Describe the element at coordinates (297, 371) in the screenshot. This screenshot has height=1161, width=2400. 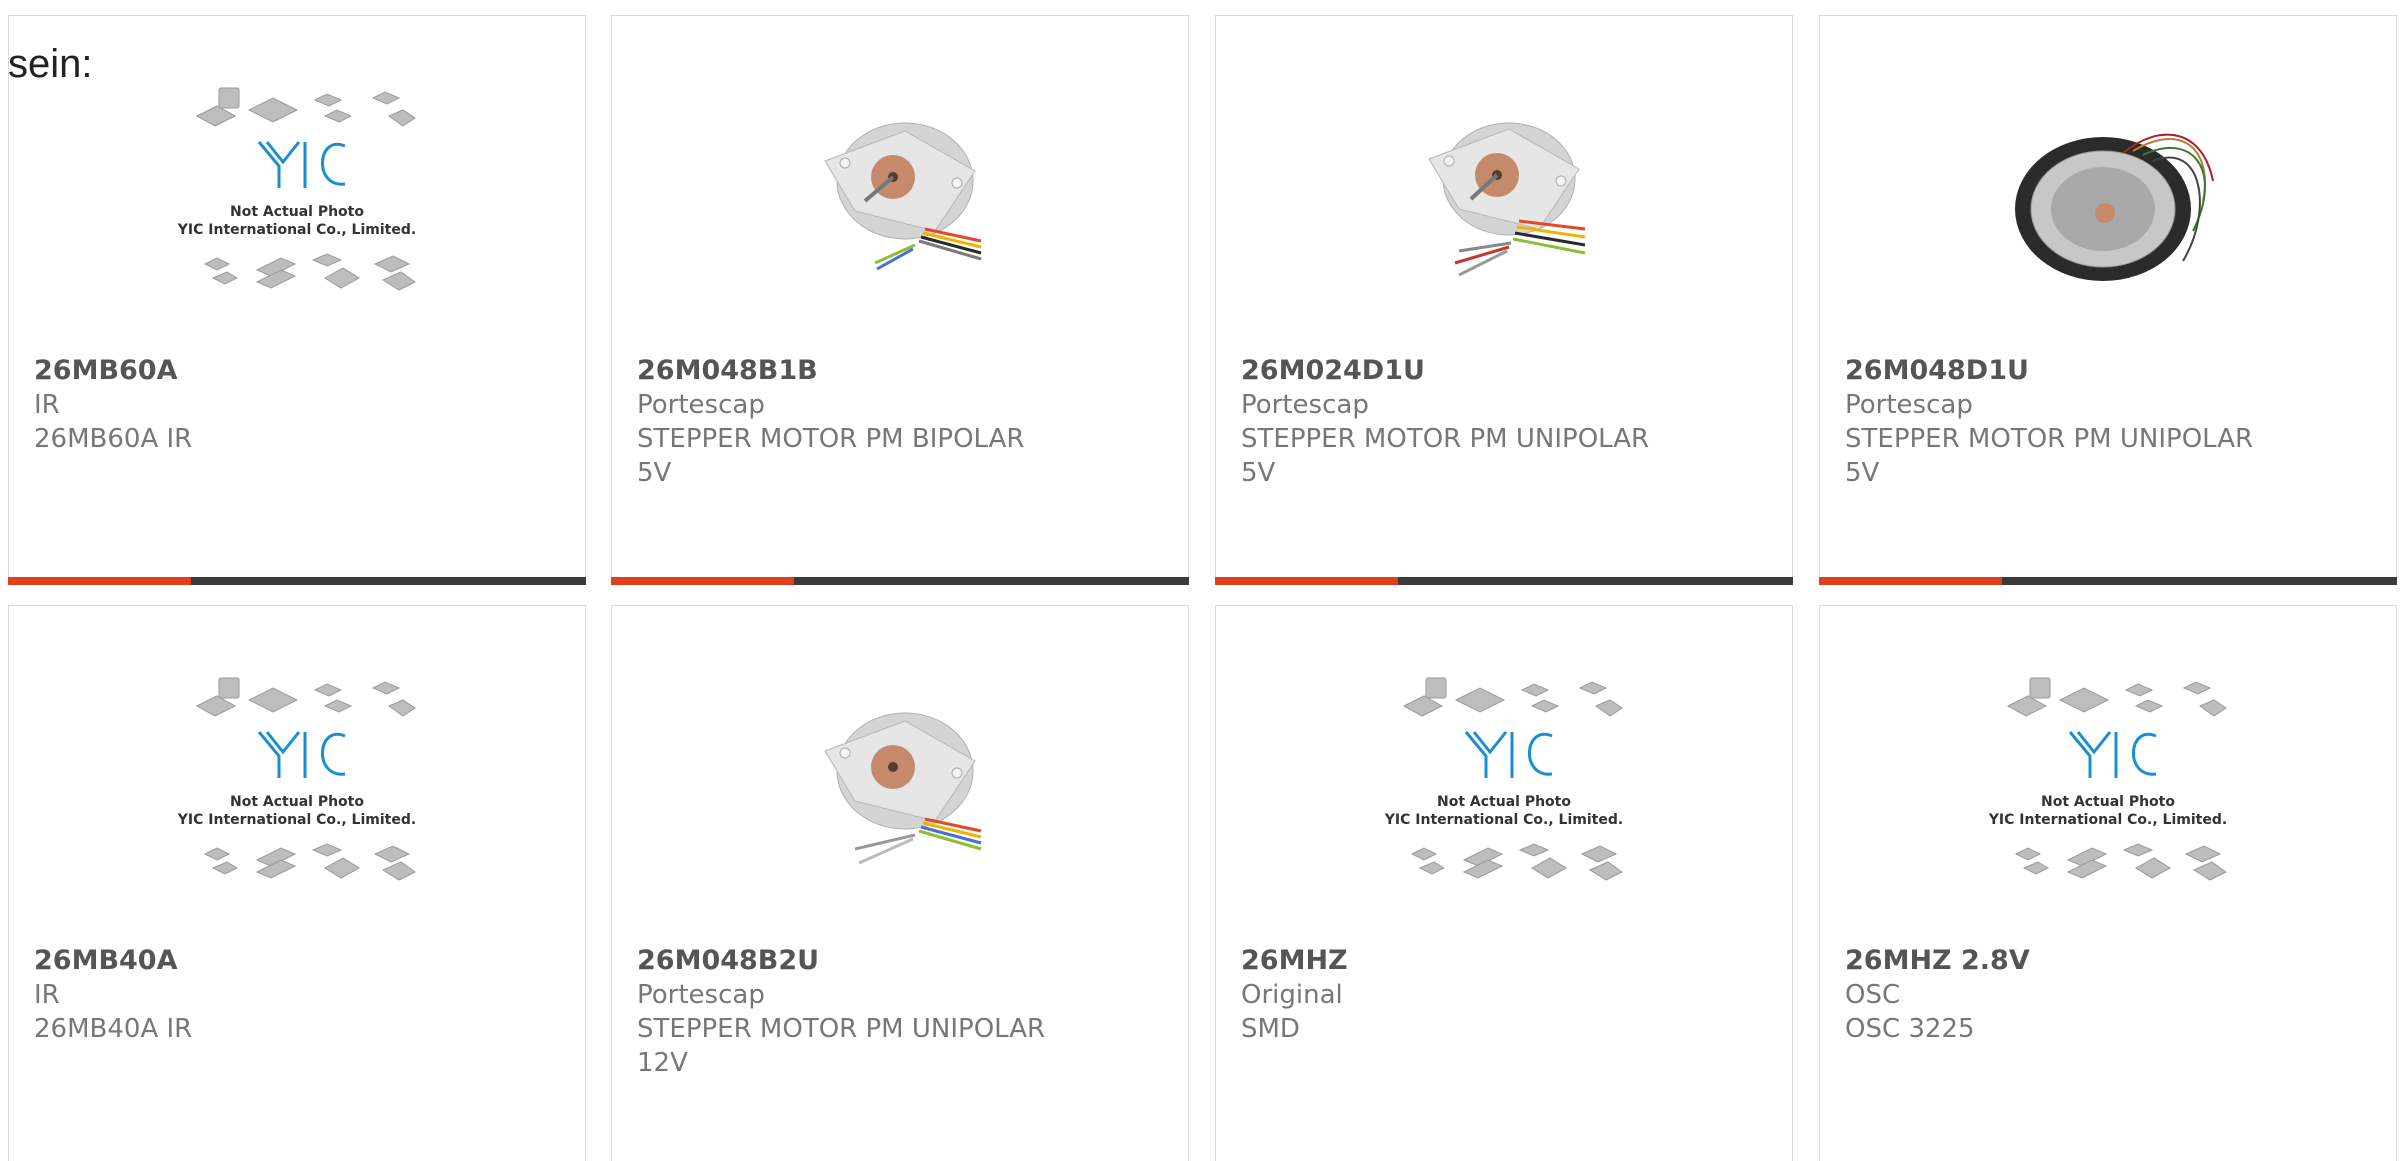
I see `part-number: 26MB60A` at that location.